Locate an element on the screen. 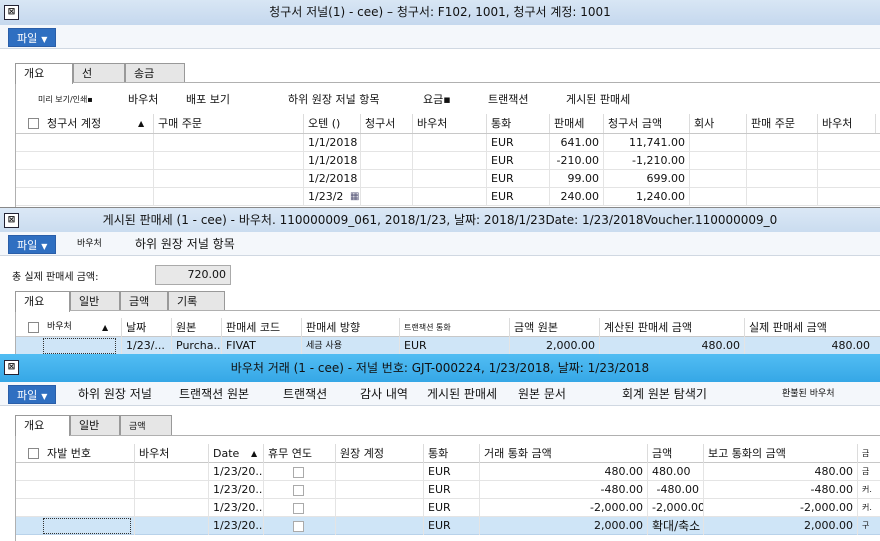  cell-invoice-amount: -1,210.00 is located at coordinates (646, 161).